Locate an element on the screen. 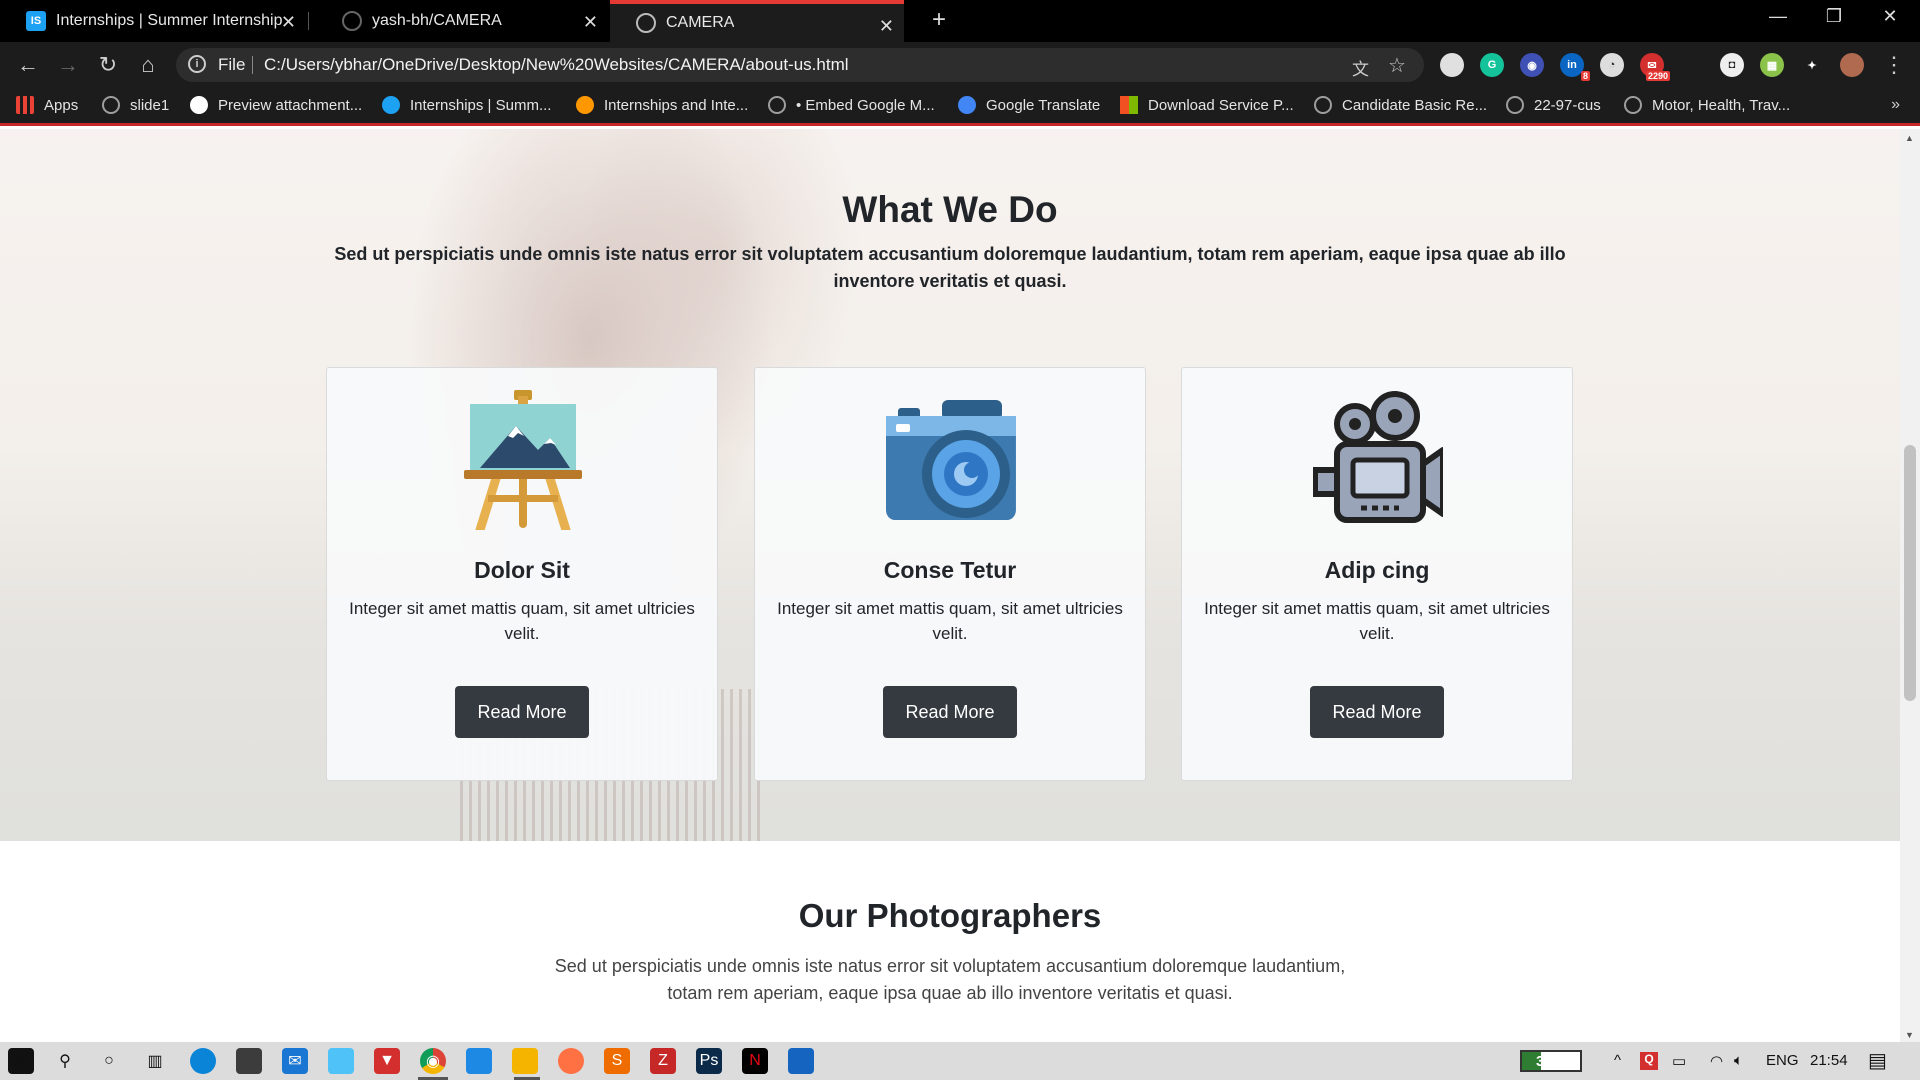 The image size is (1920, 1080). instagram-icon: ◘ is located at coordinates (1732, 65).